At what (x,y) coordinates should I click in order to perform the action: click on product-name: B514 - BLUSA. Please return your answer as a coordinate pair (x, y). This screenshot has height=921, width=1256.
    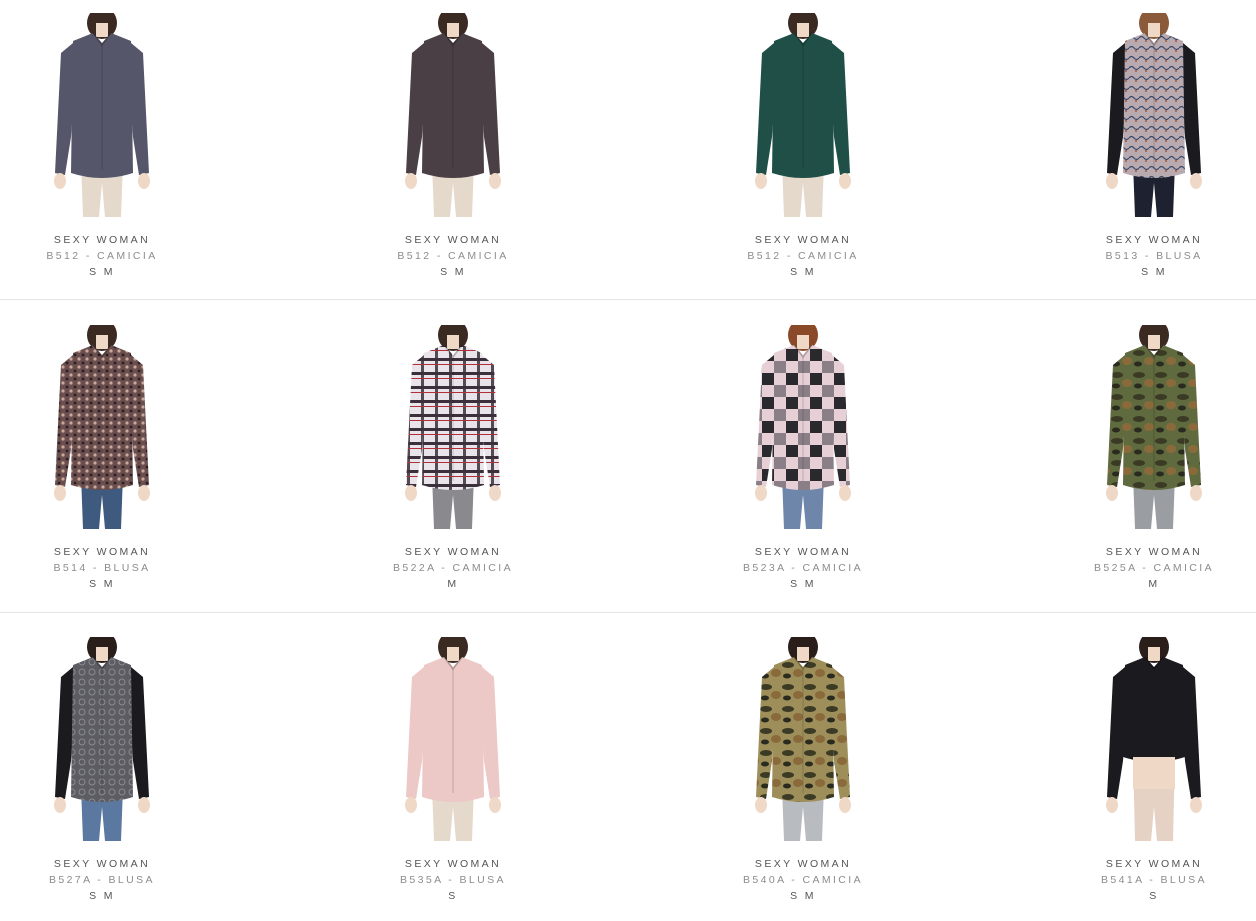
    Looking at the image, I should click on (102, 568).